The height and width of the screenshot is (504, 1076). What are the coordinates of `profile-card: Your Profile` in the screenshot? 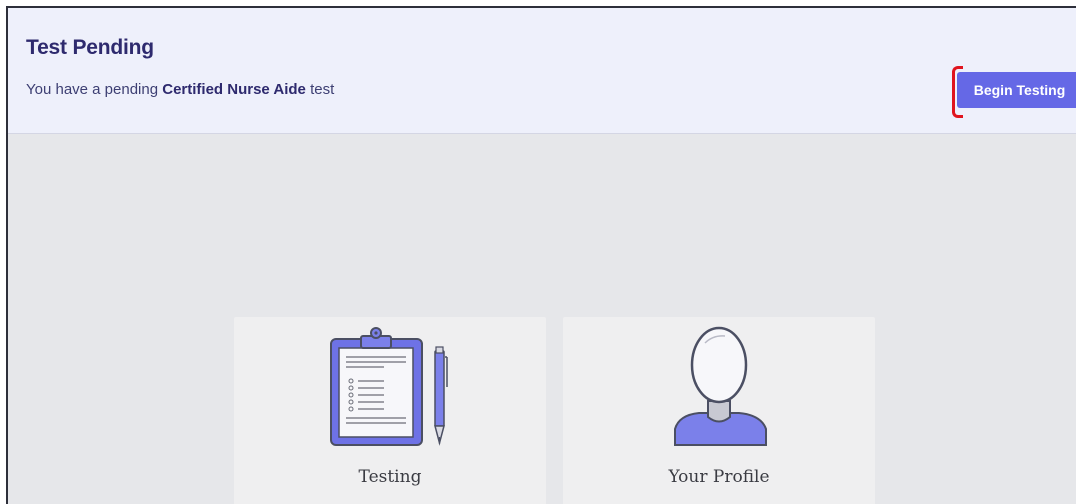 It's located at (719, 410).